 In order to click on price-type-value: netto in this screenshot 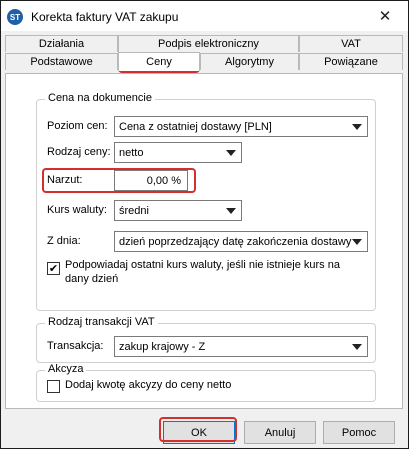, I will do `click(131, 152)`.